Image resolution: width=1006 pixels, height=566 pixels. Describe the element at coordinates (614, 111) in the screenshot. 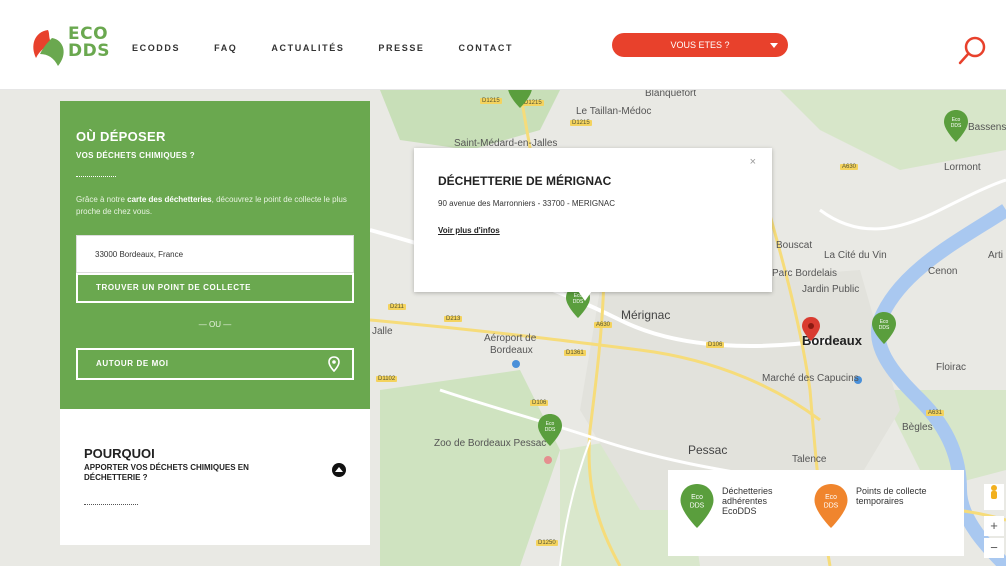

I see `place-taillan: Le Taillan-Médoc` at that location.